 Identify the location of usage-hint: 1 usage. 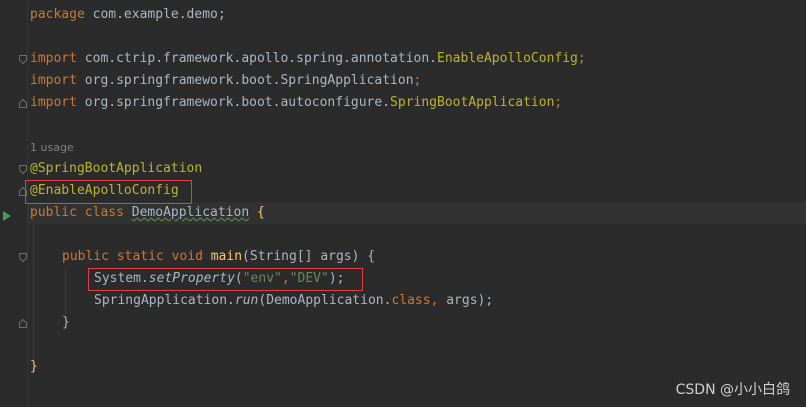
(52, 148).